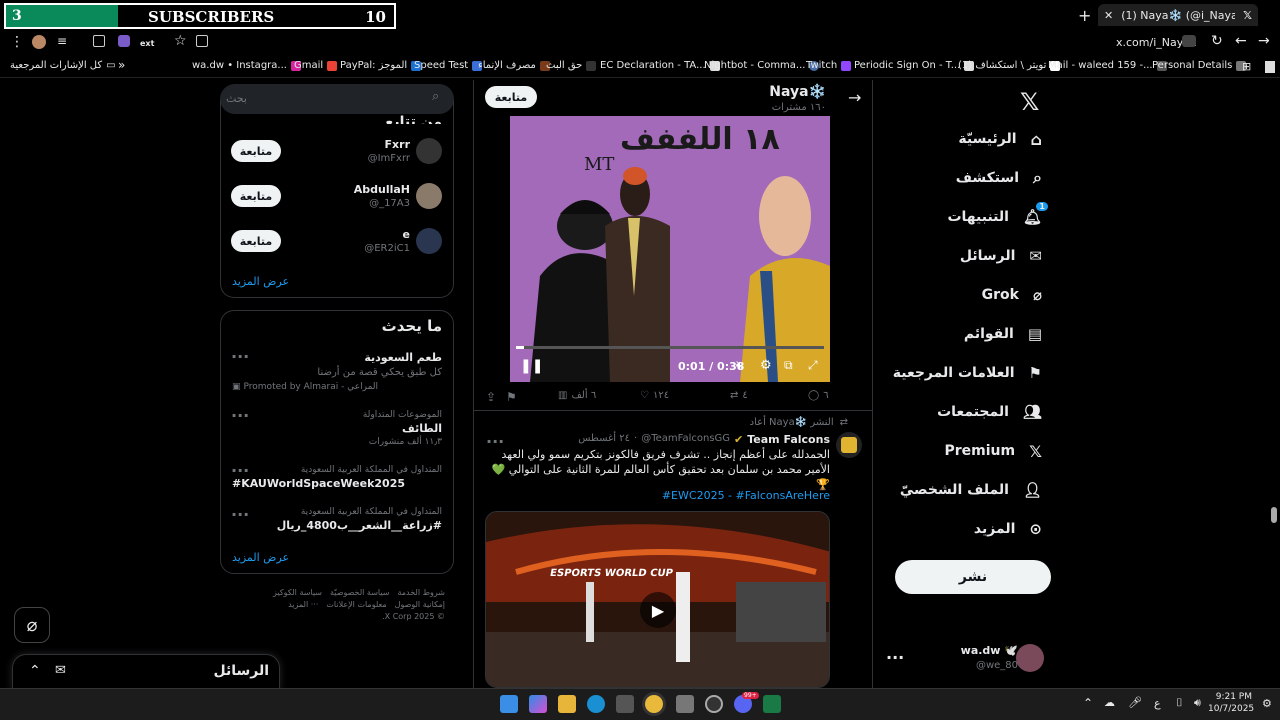 This screenshot has height=720, width=1280. Describe the element at coordinates (355, 234) in the screenshot. I see `account-name: e` at that location.